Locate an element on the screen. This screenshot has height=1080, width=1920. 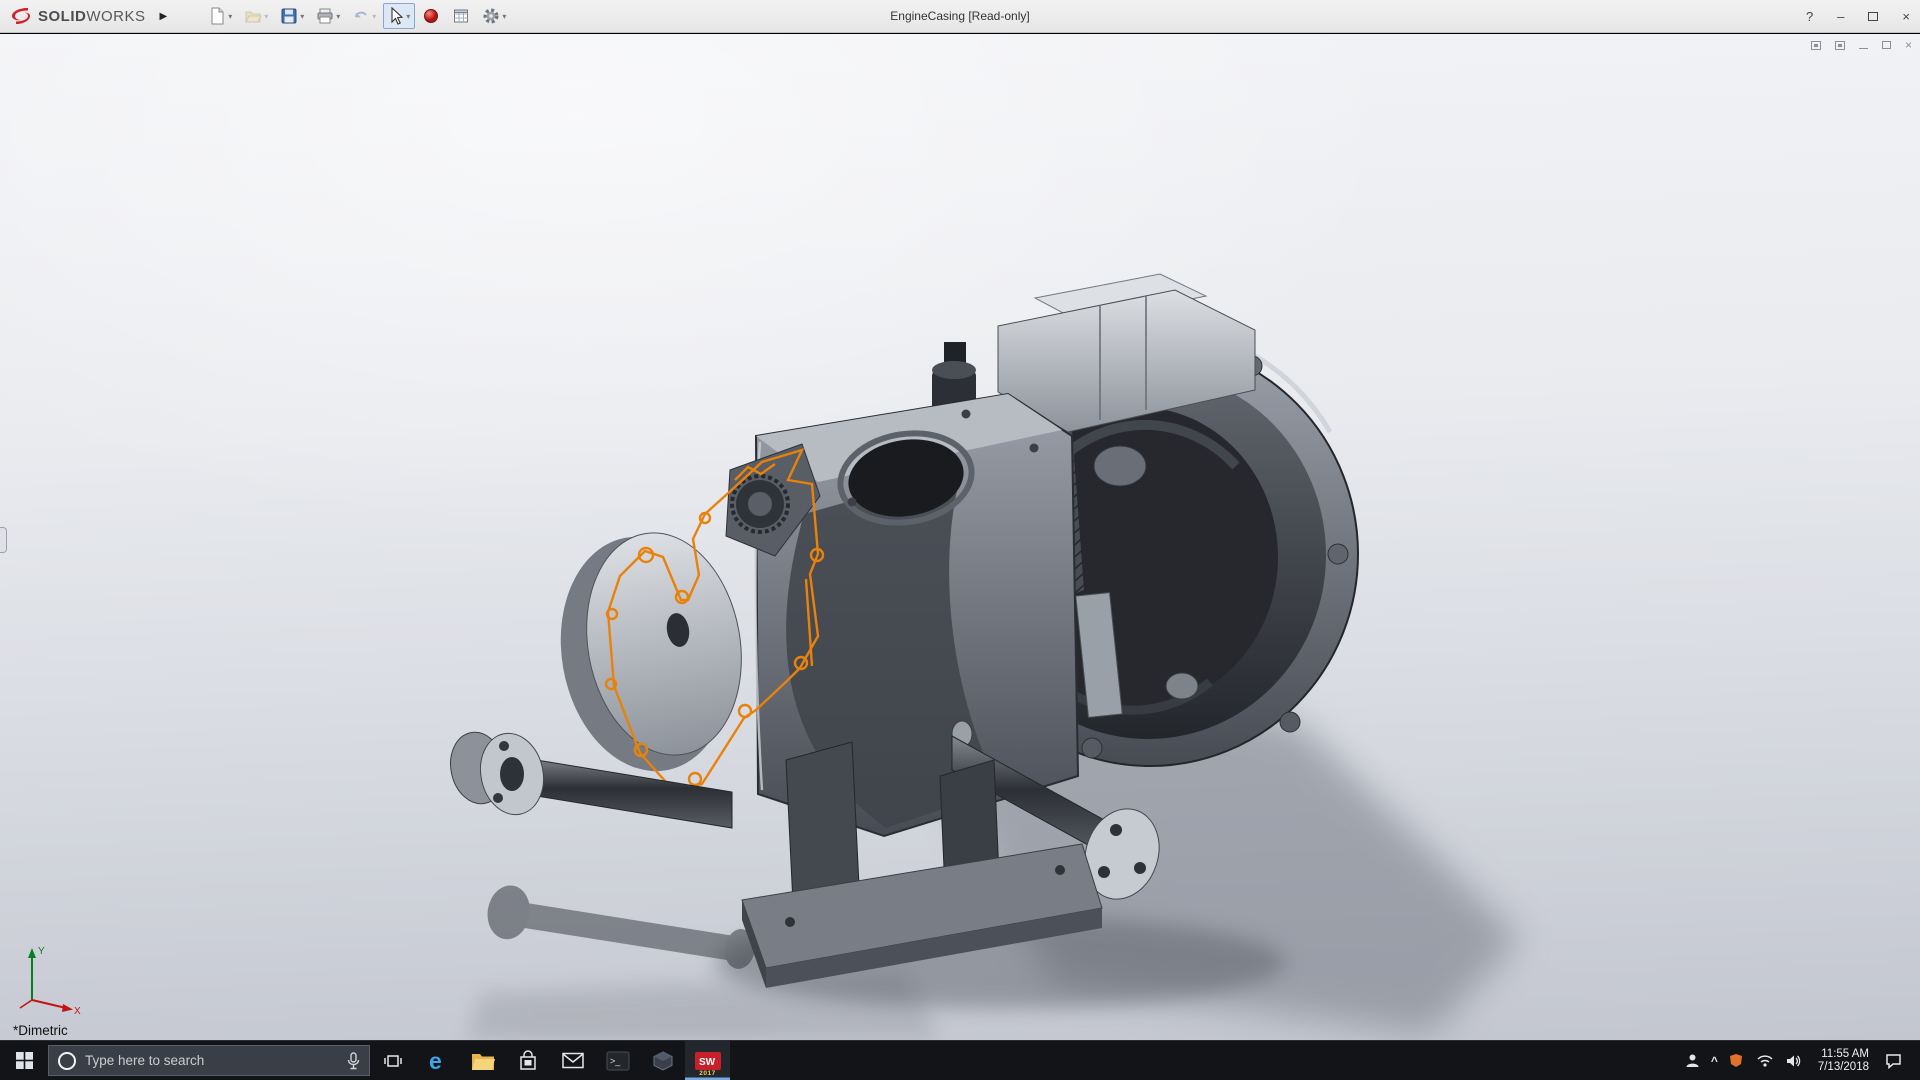
task-view-icon is located at coordinates (392, 1060).